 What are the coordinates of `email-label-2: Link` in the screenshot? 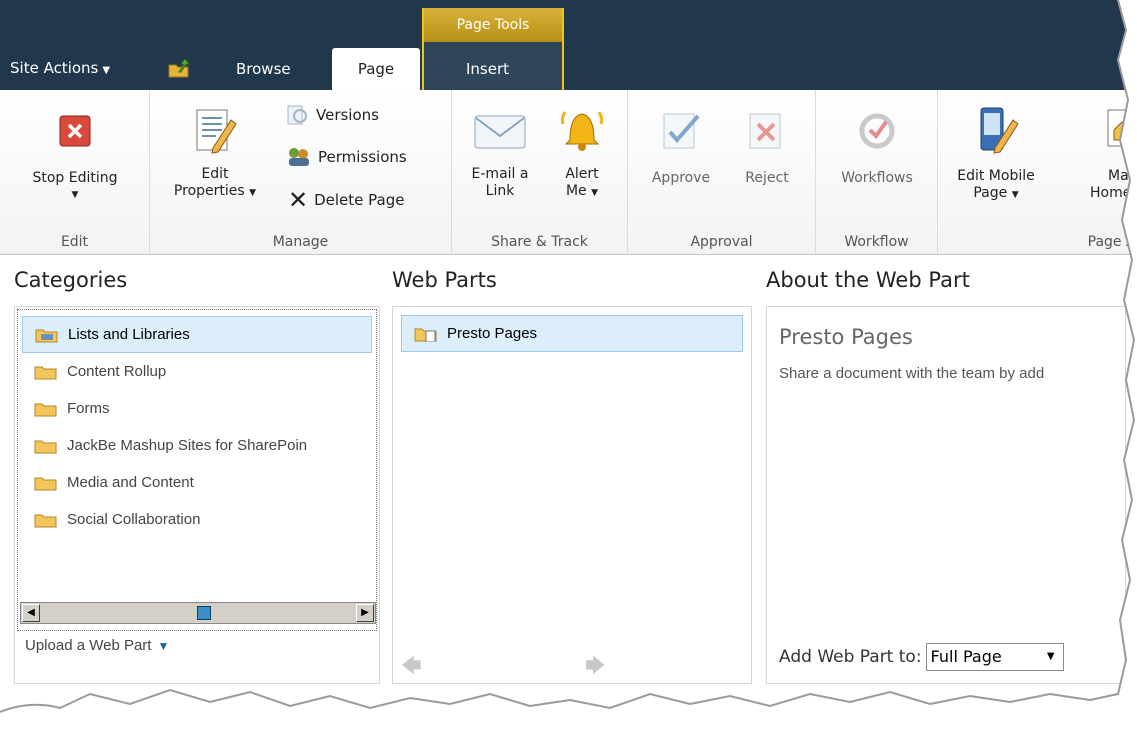 It's located at (500, 191).